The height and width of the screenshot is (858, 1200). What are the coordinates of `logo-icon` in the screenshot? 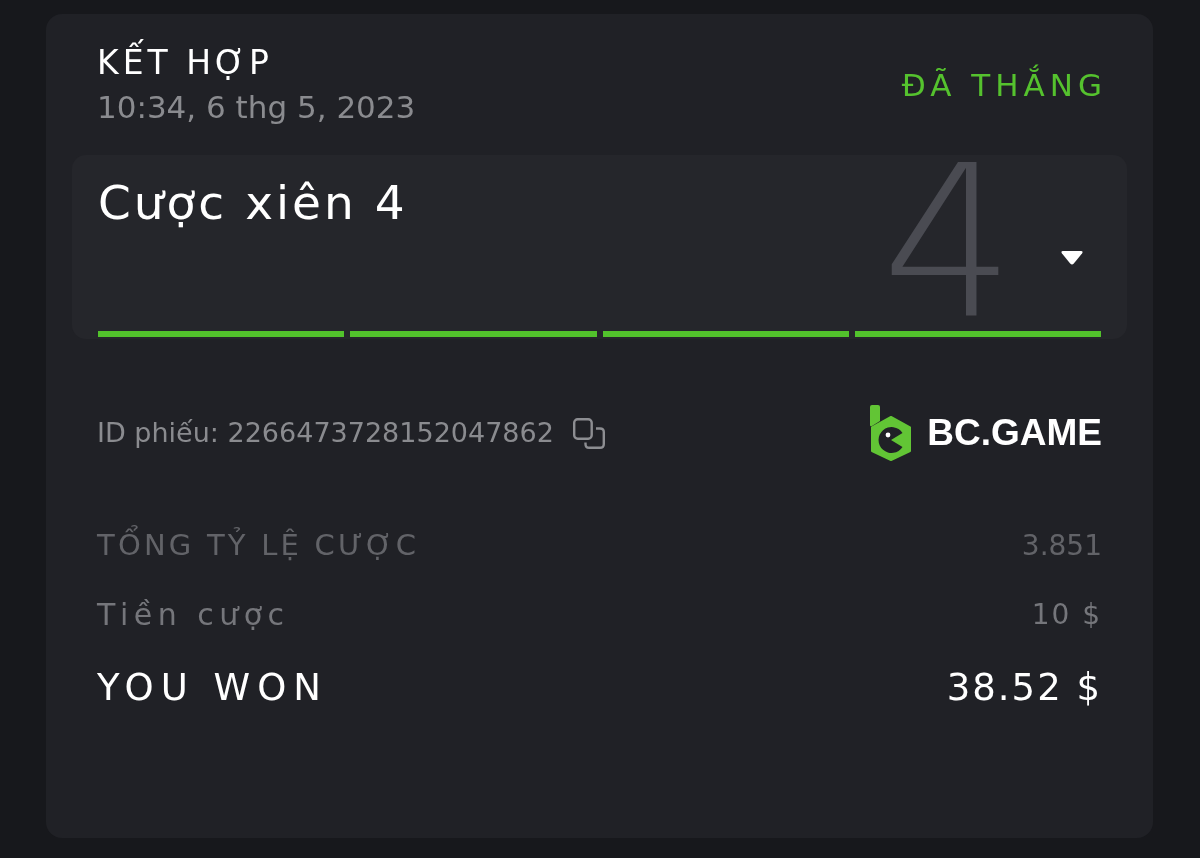 It's located at (891, 433).